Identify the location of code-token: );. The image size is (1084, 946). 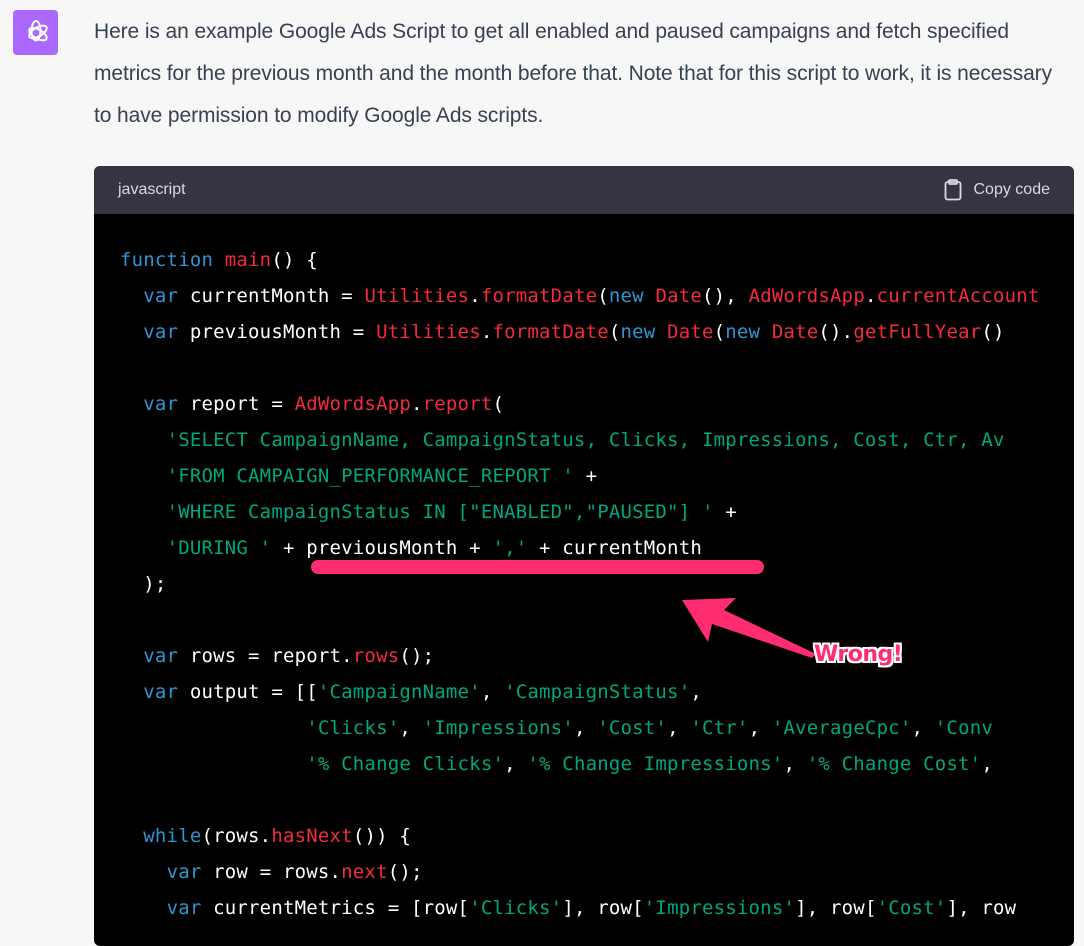
(143, 584).